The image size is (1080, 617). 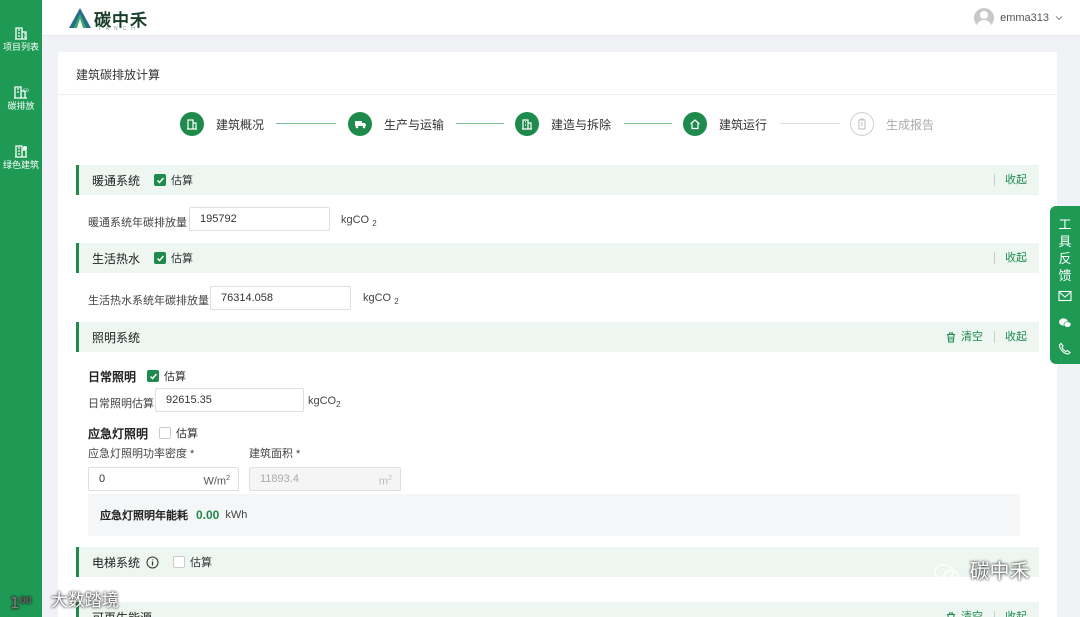 What do you see at coordinates (26, 90) in the screenshot?
I see `svg-text: CO2` at bounding box center [26, 90].